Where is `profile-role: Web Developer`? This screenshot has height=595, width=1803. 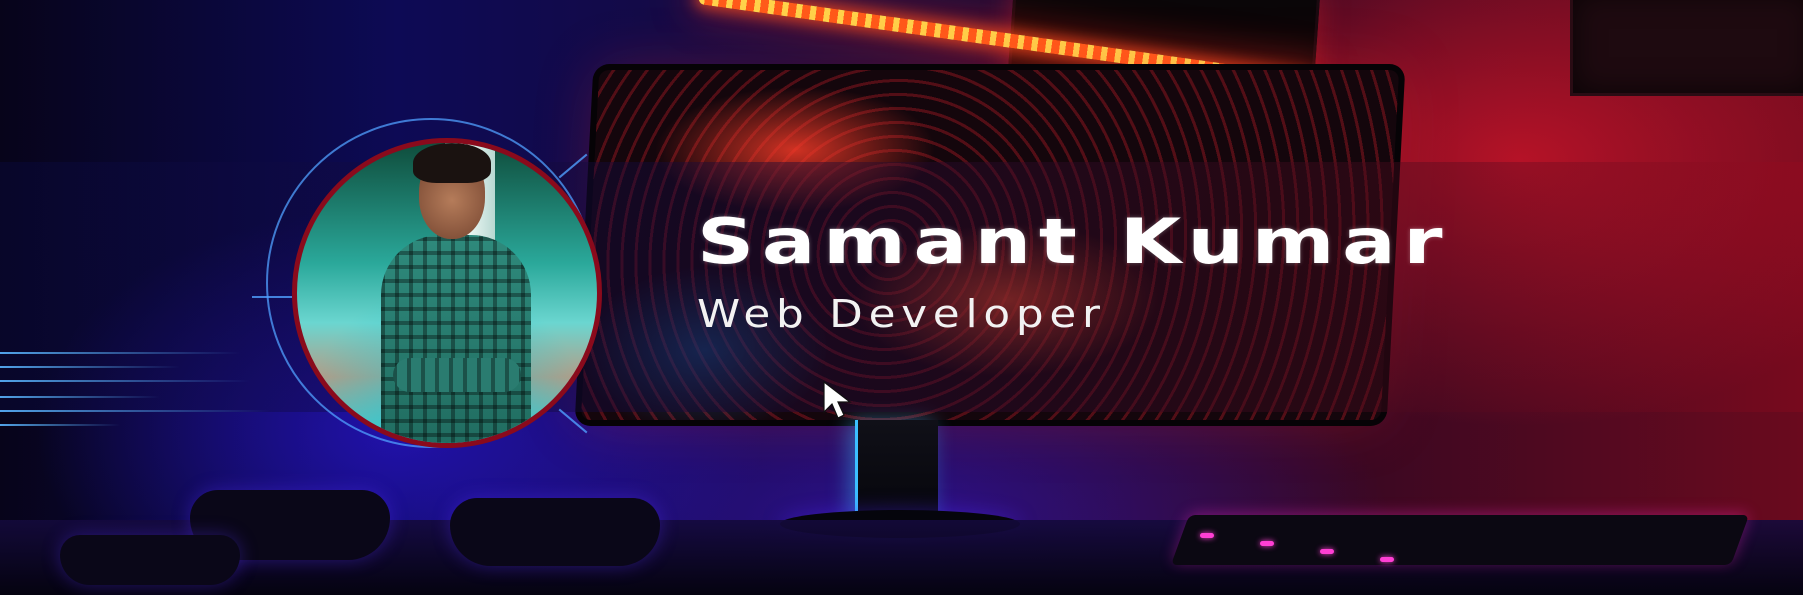 profile-role: Web Developer is located at coordinates (901, 314).